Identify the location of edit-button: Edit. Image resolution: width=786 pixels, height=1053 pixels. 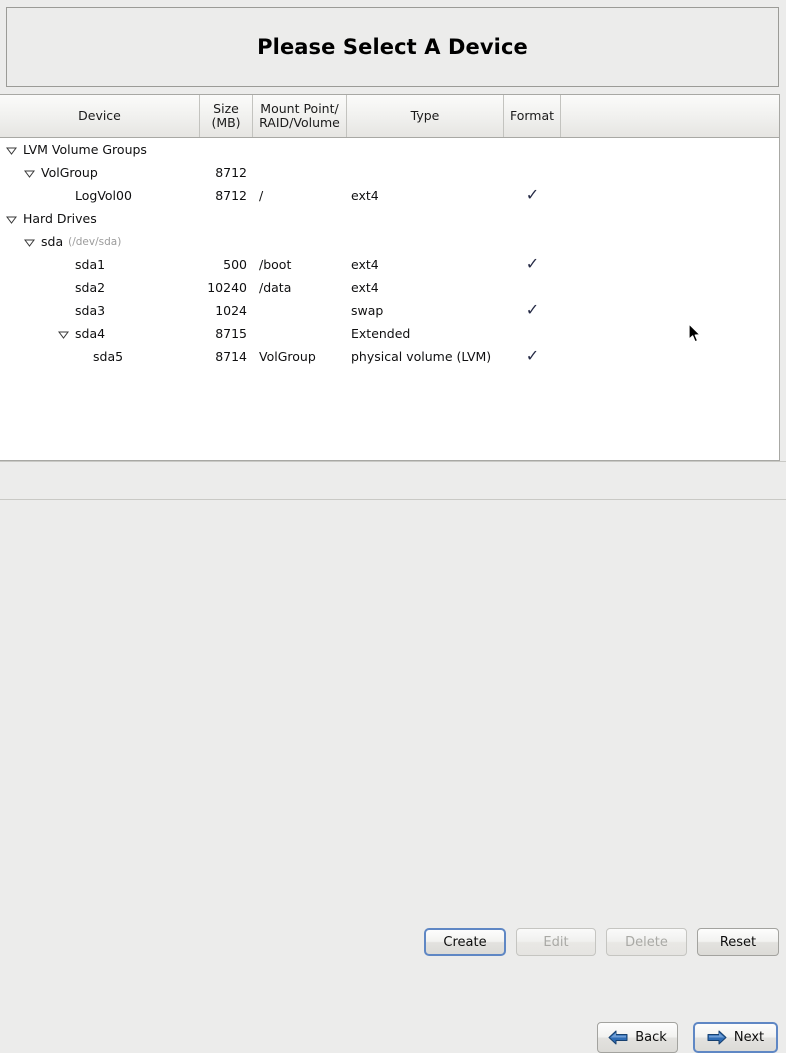
(556, 942).